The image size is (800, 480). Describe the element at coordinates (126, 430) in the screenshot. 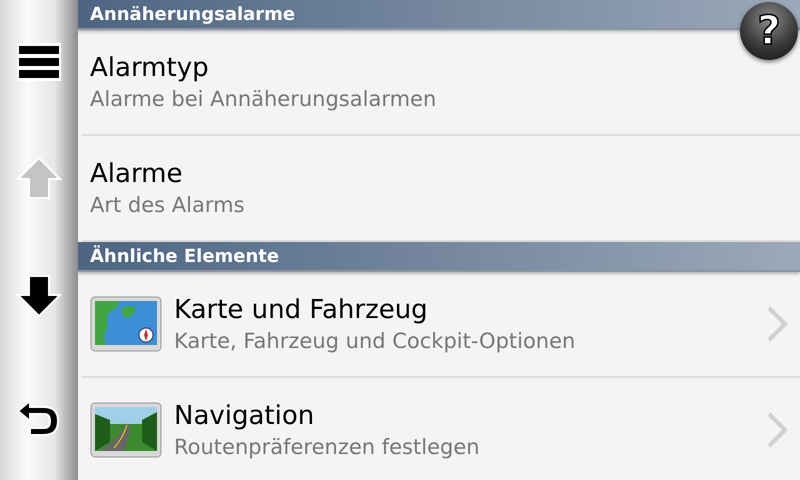

I see `road-icon` at that location.